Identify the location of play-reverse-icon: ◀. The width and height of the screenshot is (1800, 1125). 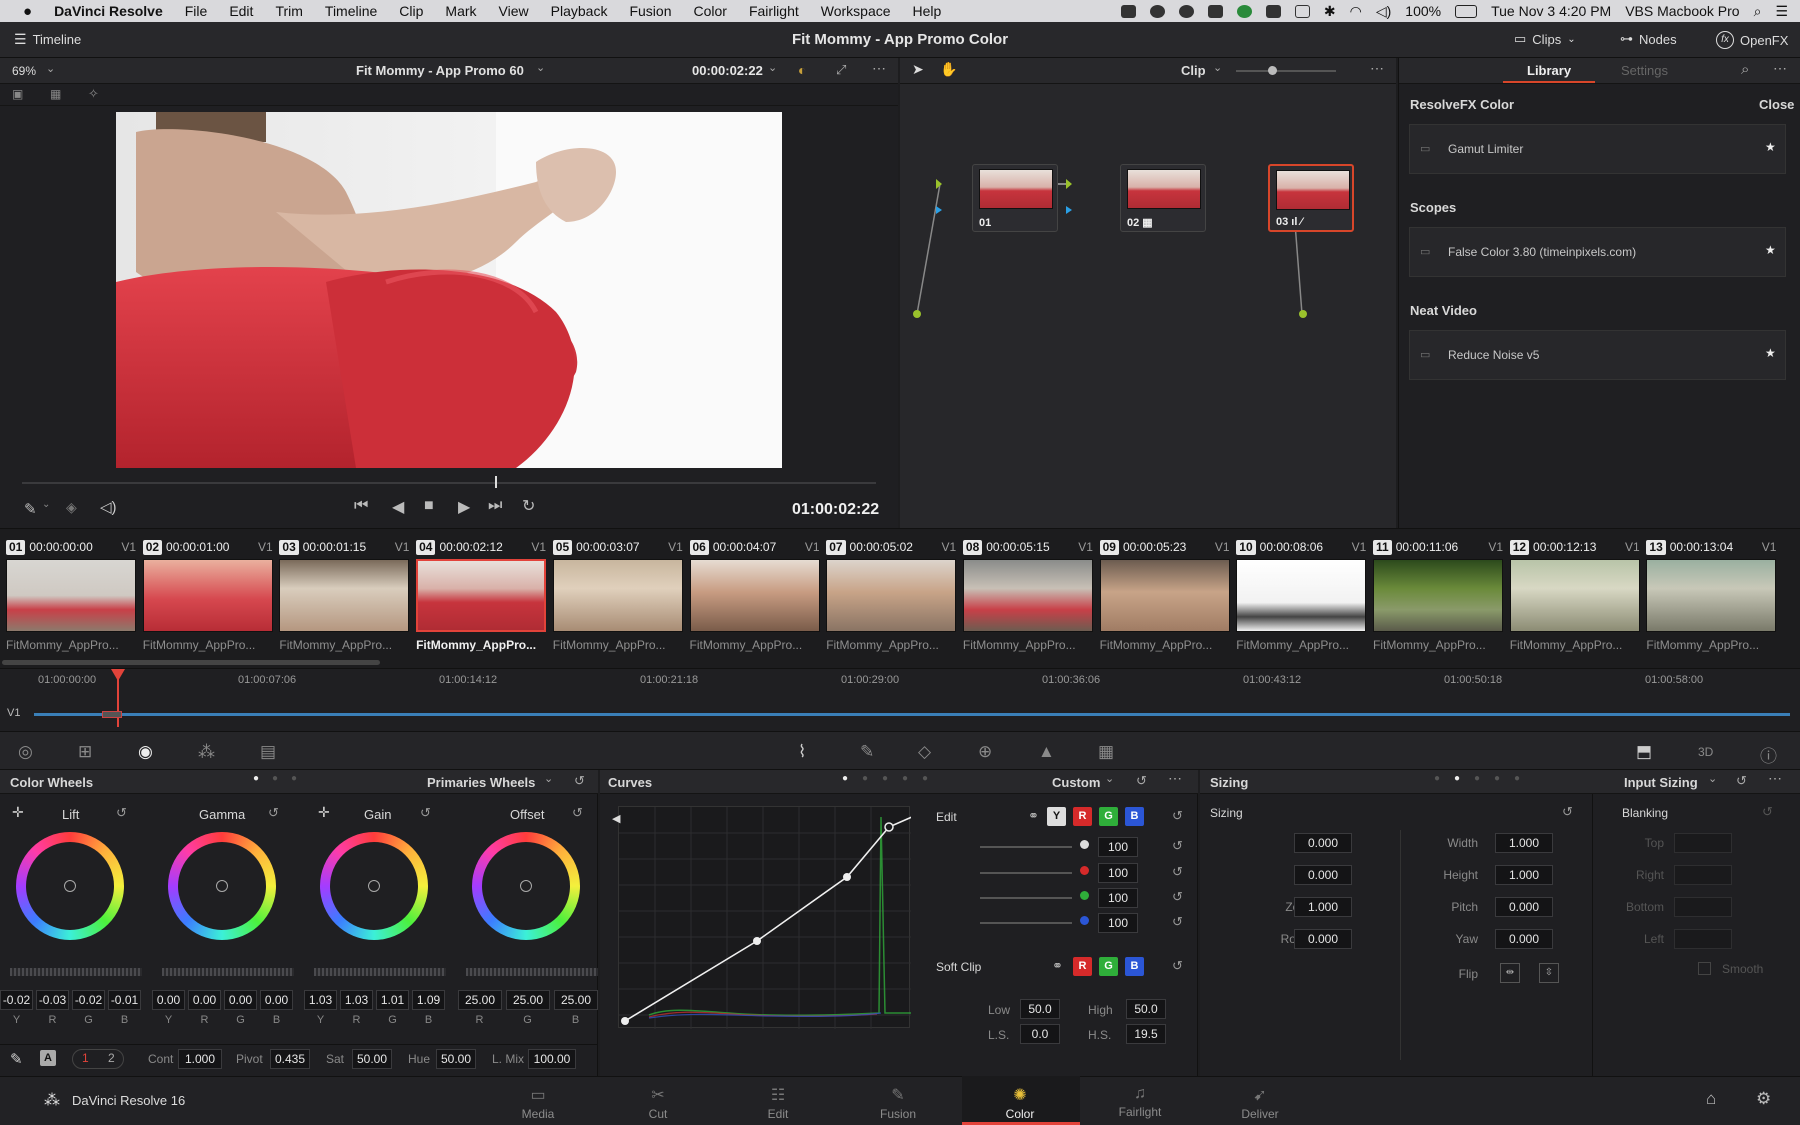
(398, 507).